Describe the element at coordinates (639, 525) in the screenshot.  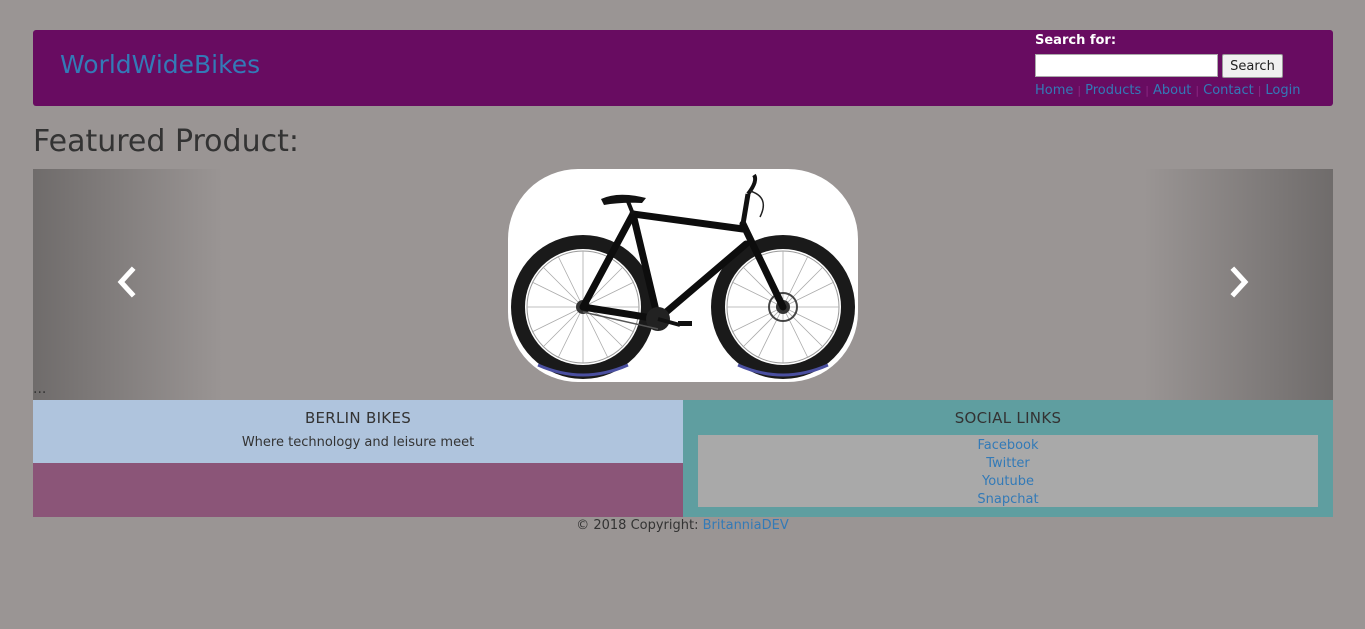
I see `copyright-text: © 2018 Copyright:` at that location.